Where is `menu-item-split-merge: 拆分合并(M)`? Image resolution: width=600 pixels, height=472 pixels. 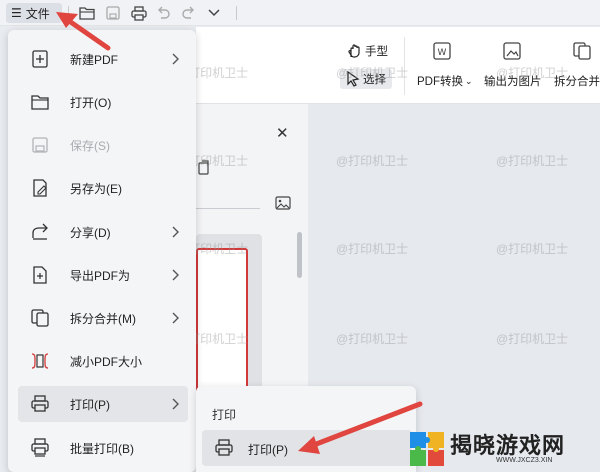 menu-item-split-merge: 拆分合并(M) is located at coordinates (103, 318).